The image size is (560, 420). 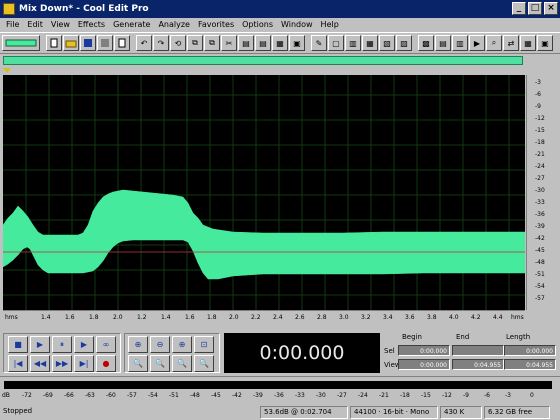 What do you see at coordinates (387, 43) in the screenshot?
I see `frequency-icon: ▧` at bounding box center [387, 43].